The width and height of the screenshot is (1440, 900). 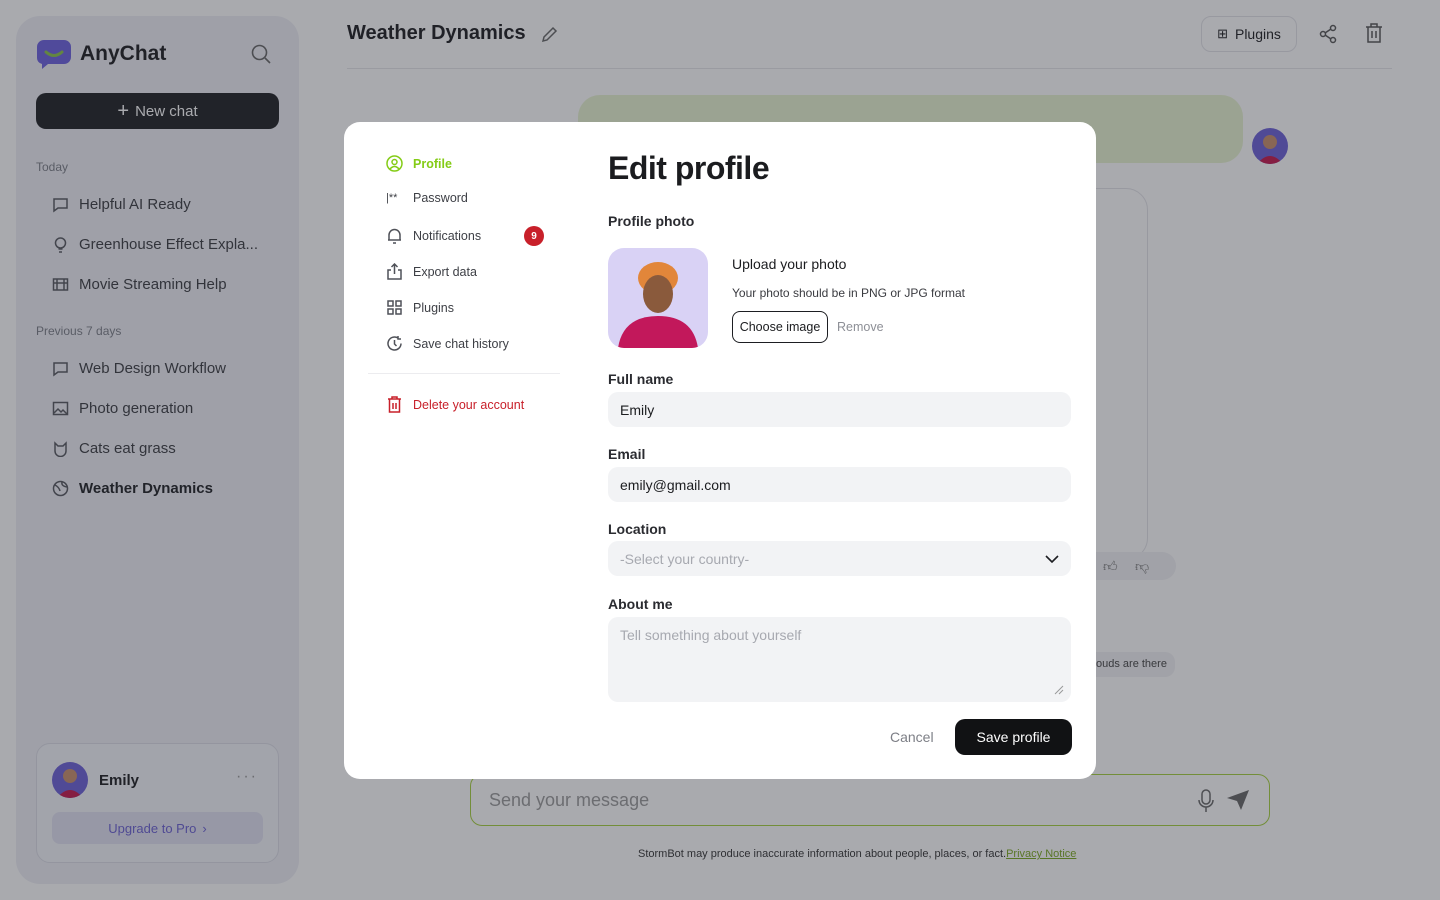 I want to click on bell-icon, so click(x=394, y=236).